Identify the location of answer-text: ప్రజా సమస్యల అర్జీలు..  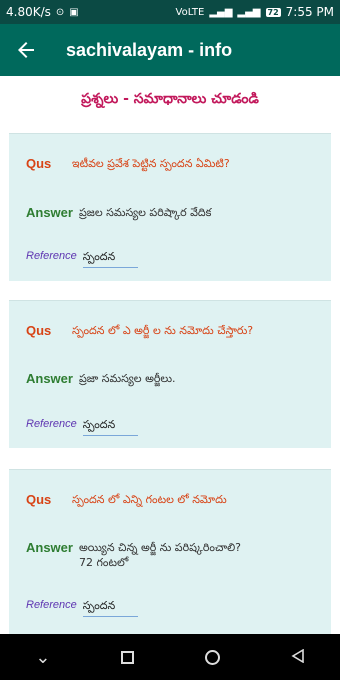
(127, 378).